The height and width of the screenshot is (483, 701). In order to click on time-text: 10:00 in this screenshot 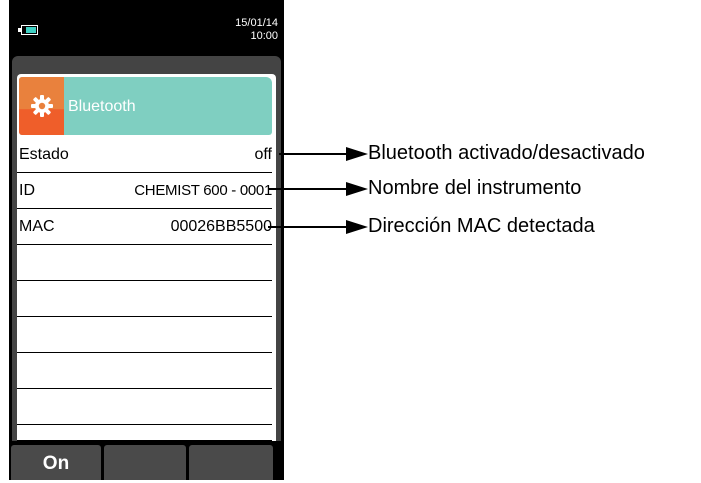, I will do `click(264, 36)`.